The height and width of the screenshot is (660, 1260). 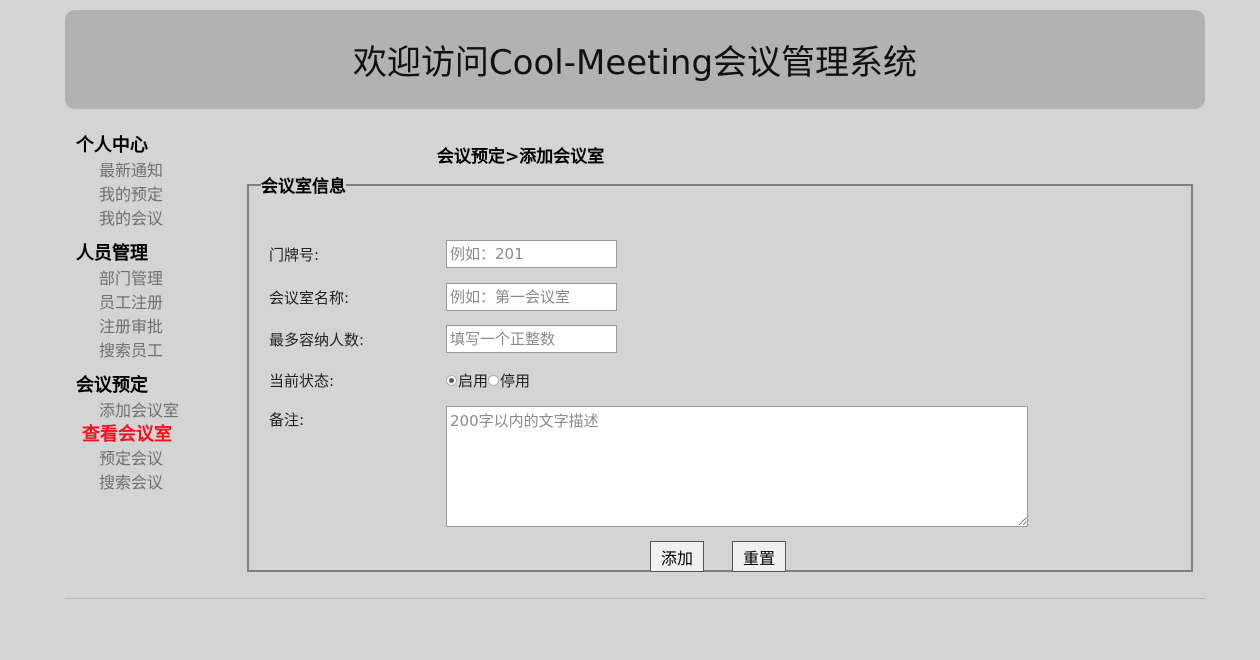 What do you see at coordinates (151, 459) in the screenshot?
I see `menu-item-book-meeting: 预定会议` at bounding box center [151, 459].